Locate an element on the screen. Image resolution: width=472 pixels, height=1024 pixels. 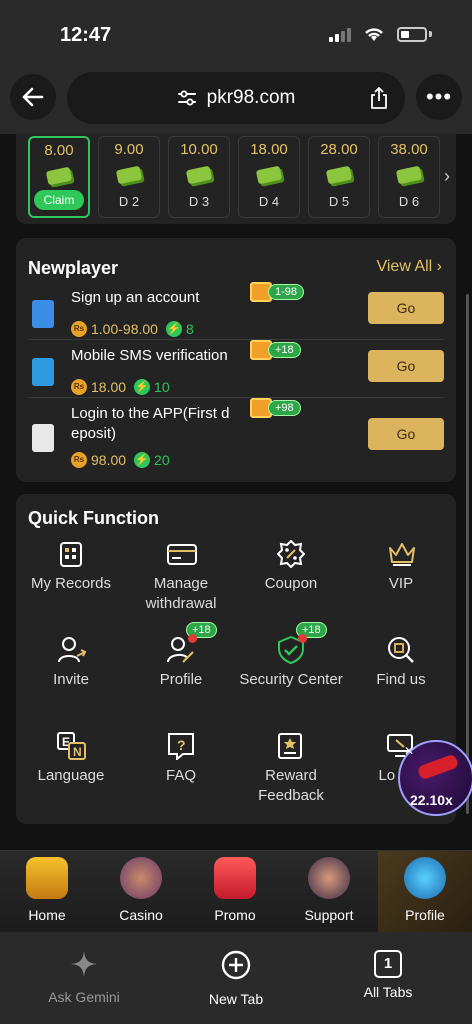
battery-icon is located at coordinates (412, 34).